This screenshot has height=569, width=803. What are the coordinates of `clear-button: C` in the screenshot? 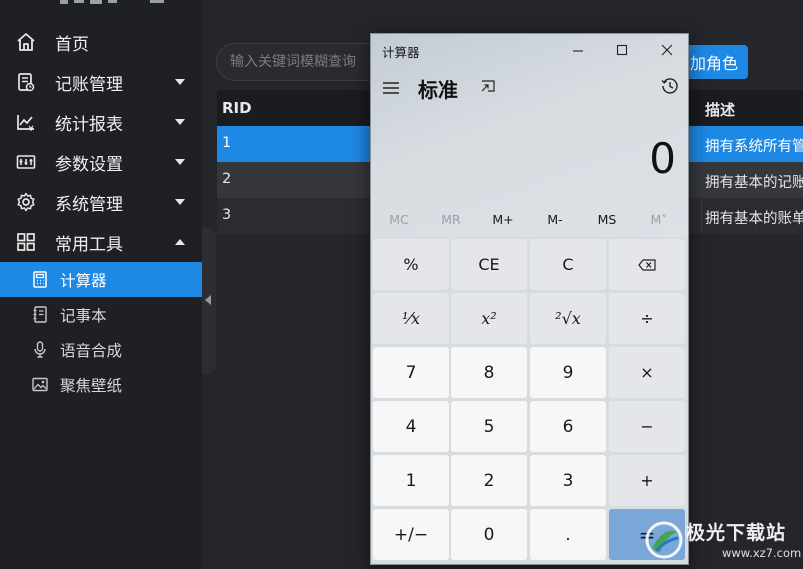 It's located at (568, 264).